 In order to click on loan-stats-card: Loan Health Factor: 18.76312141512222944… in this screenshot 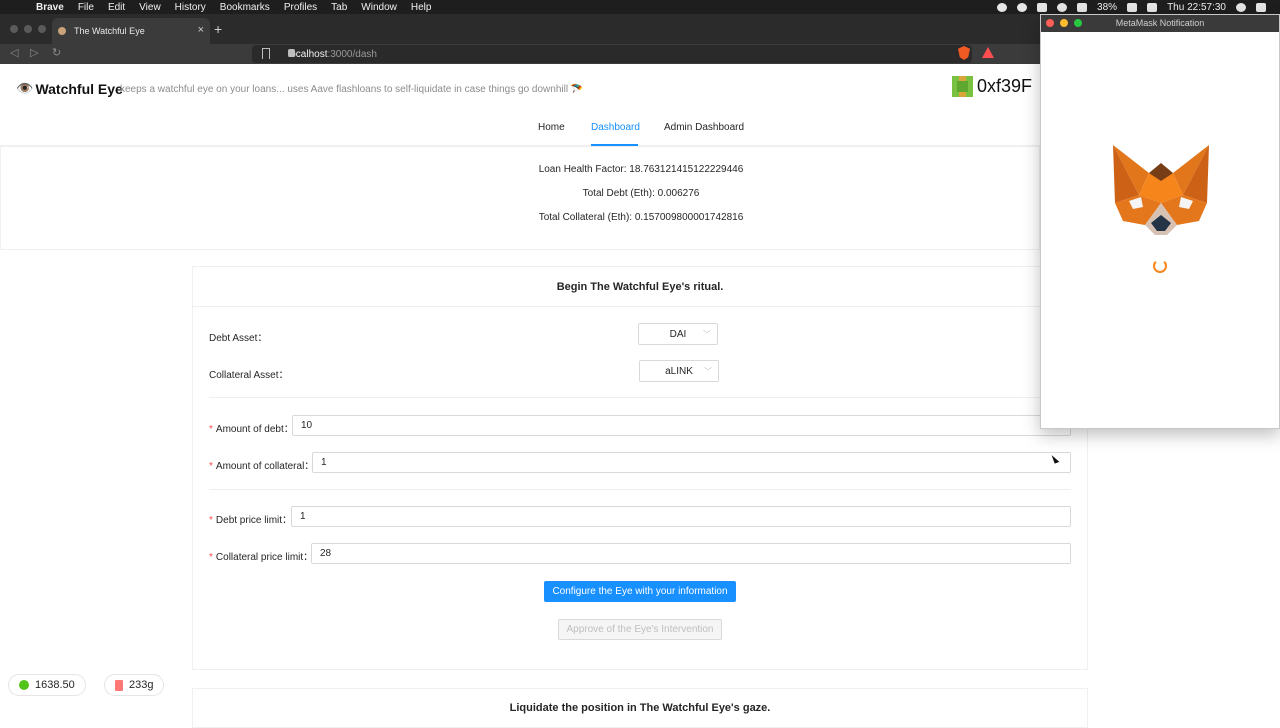, I will do `click(520, 198)`.